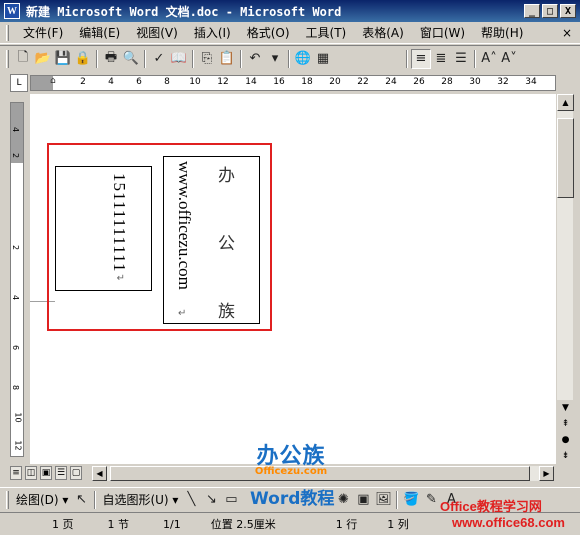  I want to click on office68-watermark-url: www.office68.com, so click(508, 522).